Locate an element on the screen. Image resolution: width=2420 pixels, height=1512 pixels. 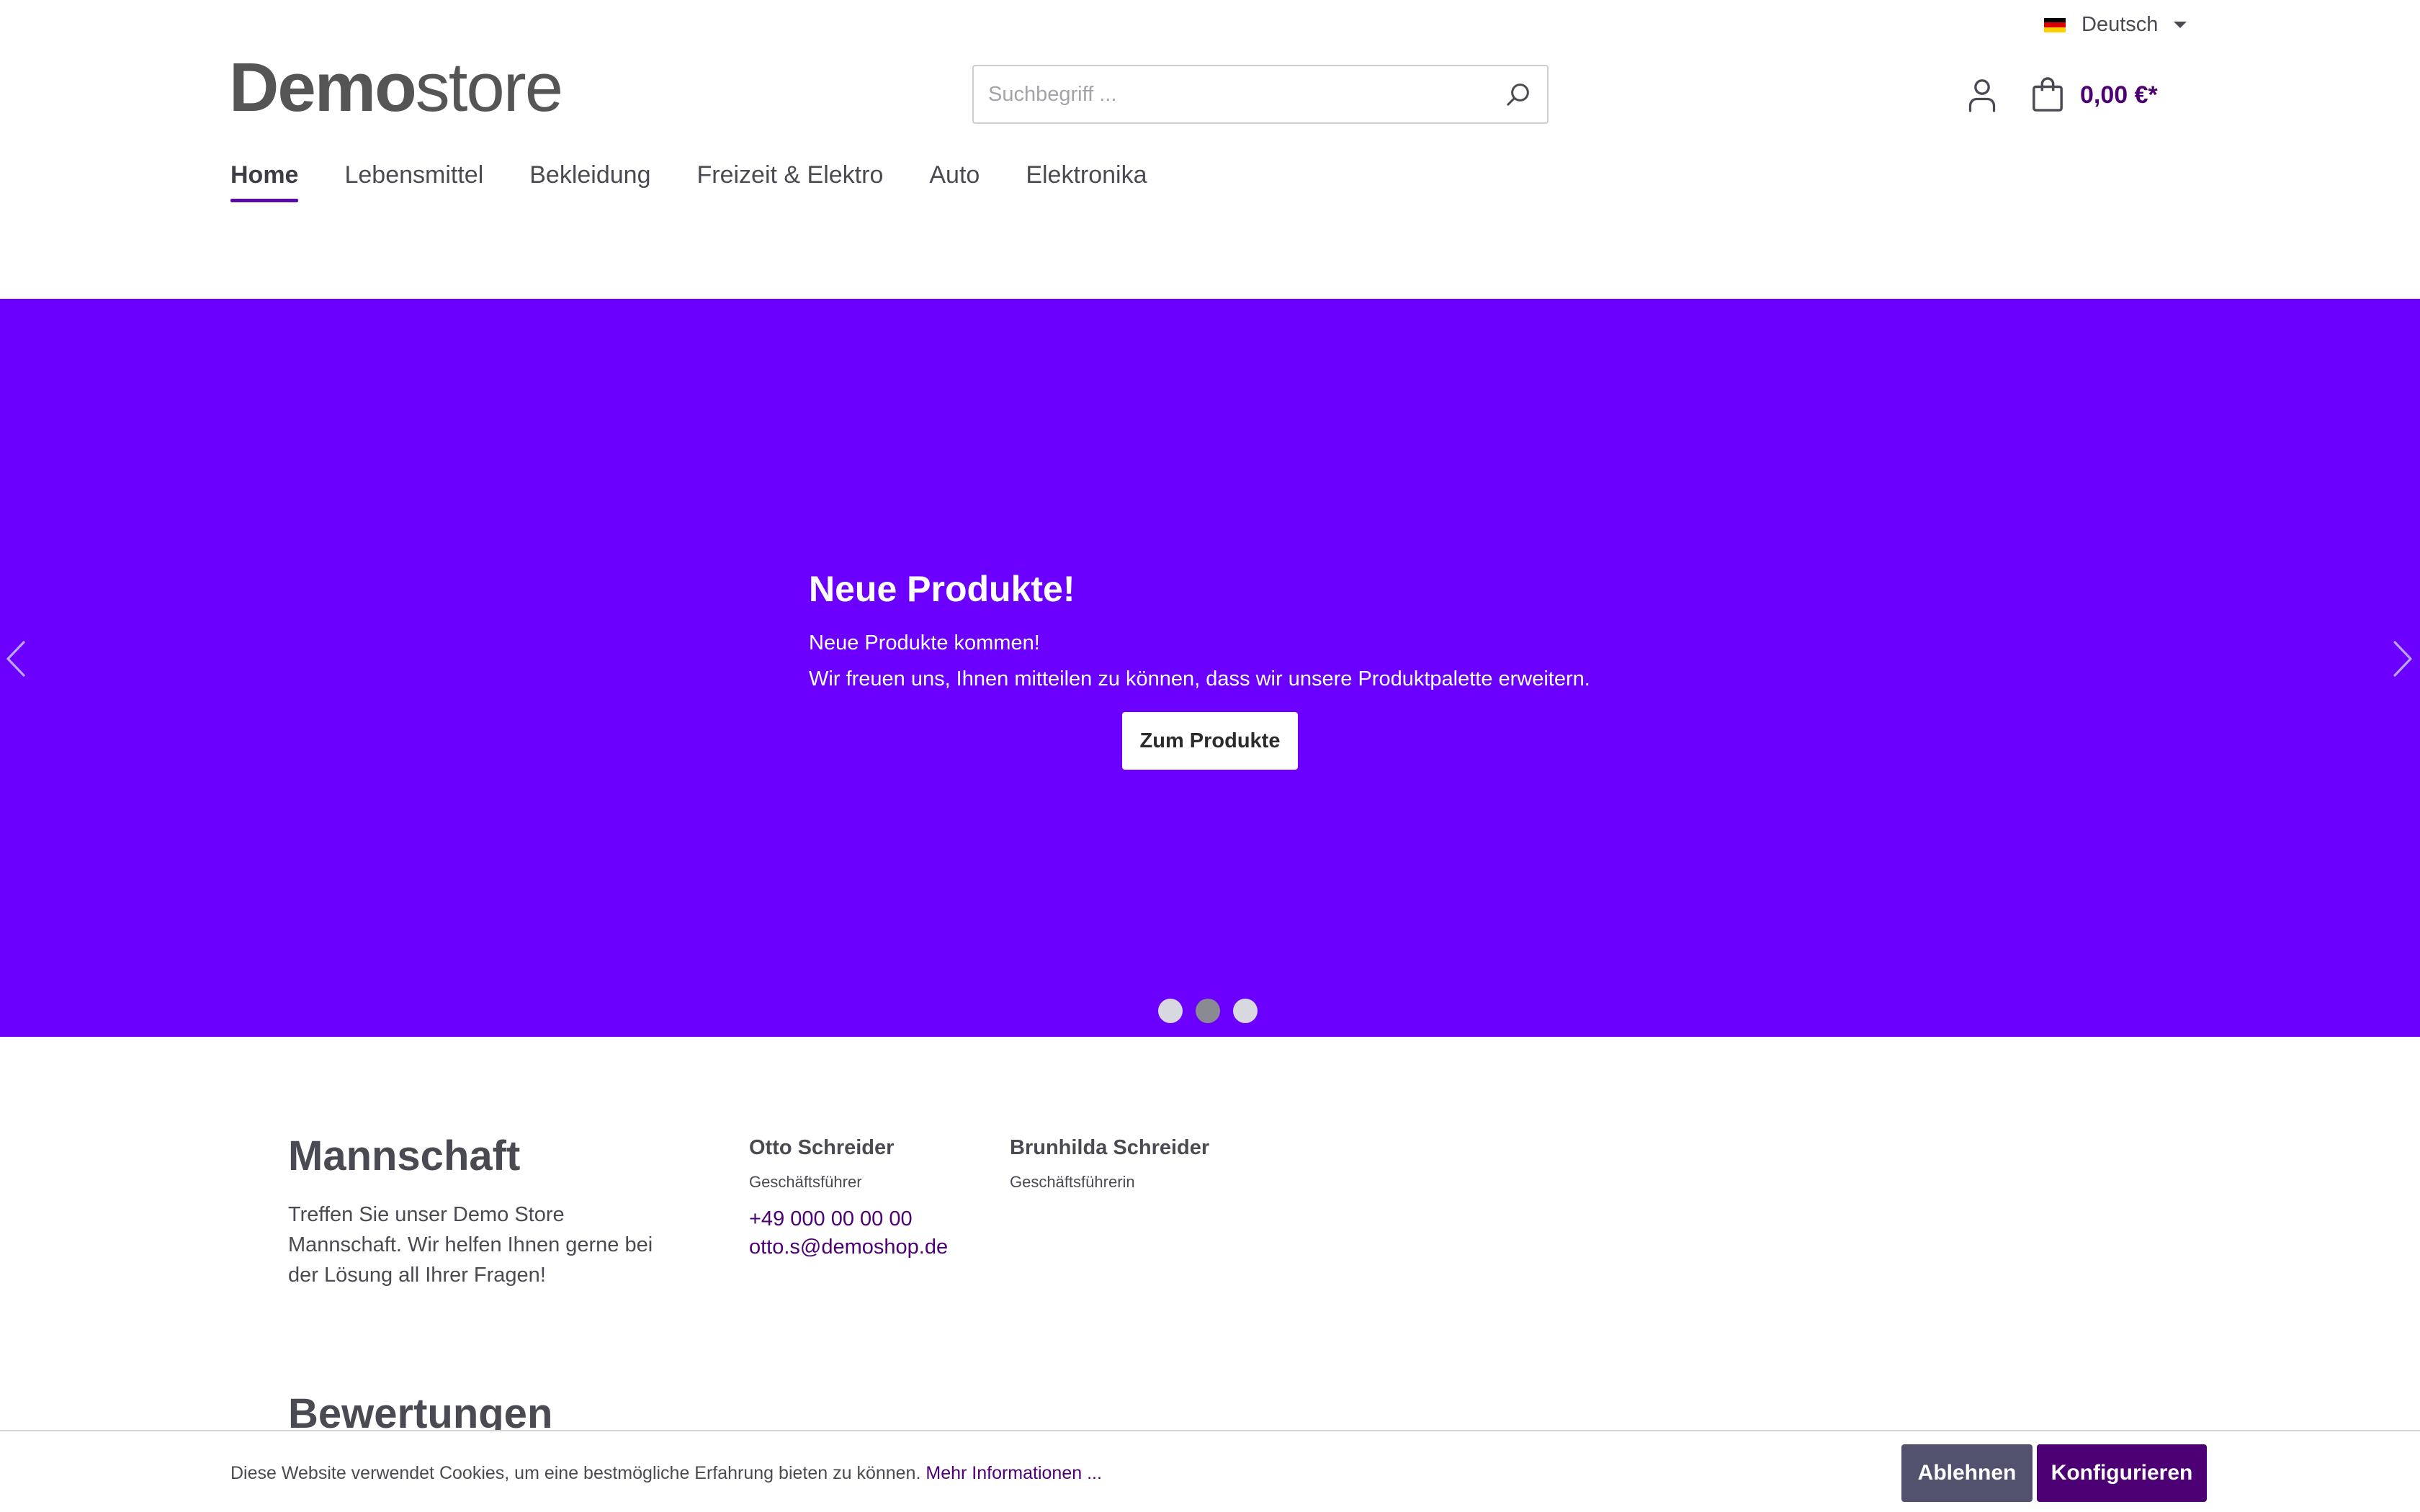
search-bar is located at coordinates (1260, 94).